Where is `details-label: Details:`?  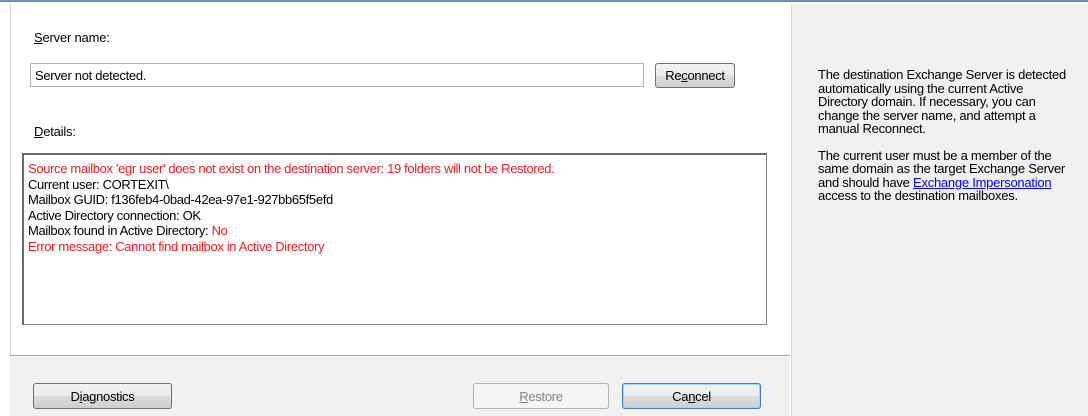 details-label: Details: is located at coordinates (55, 131).